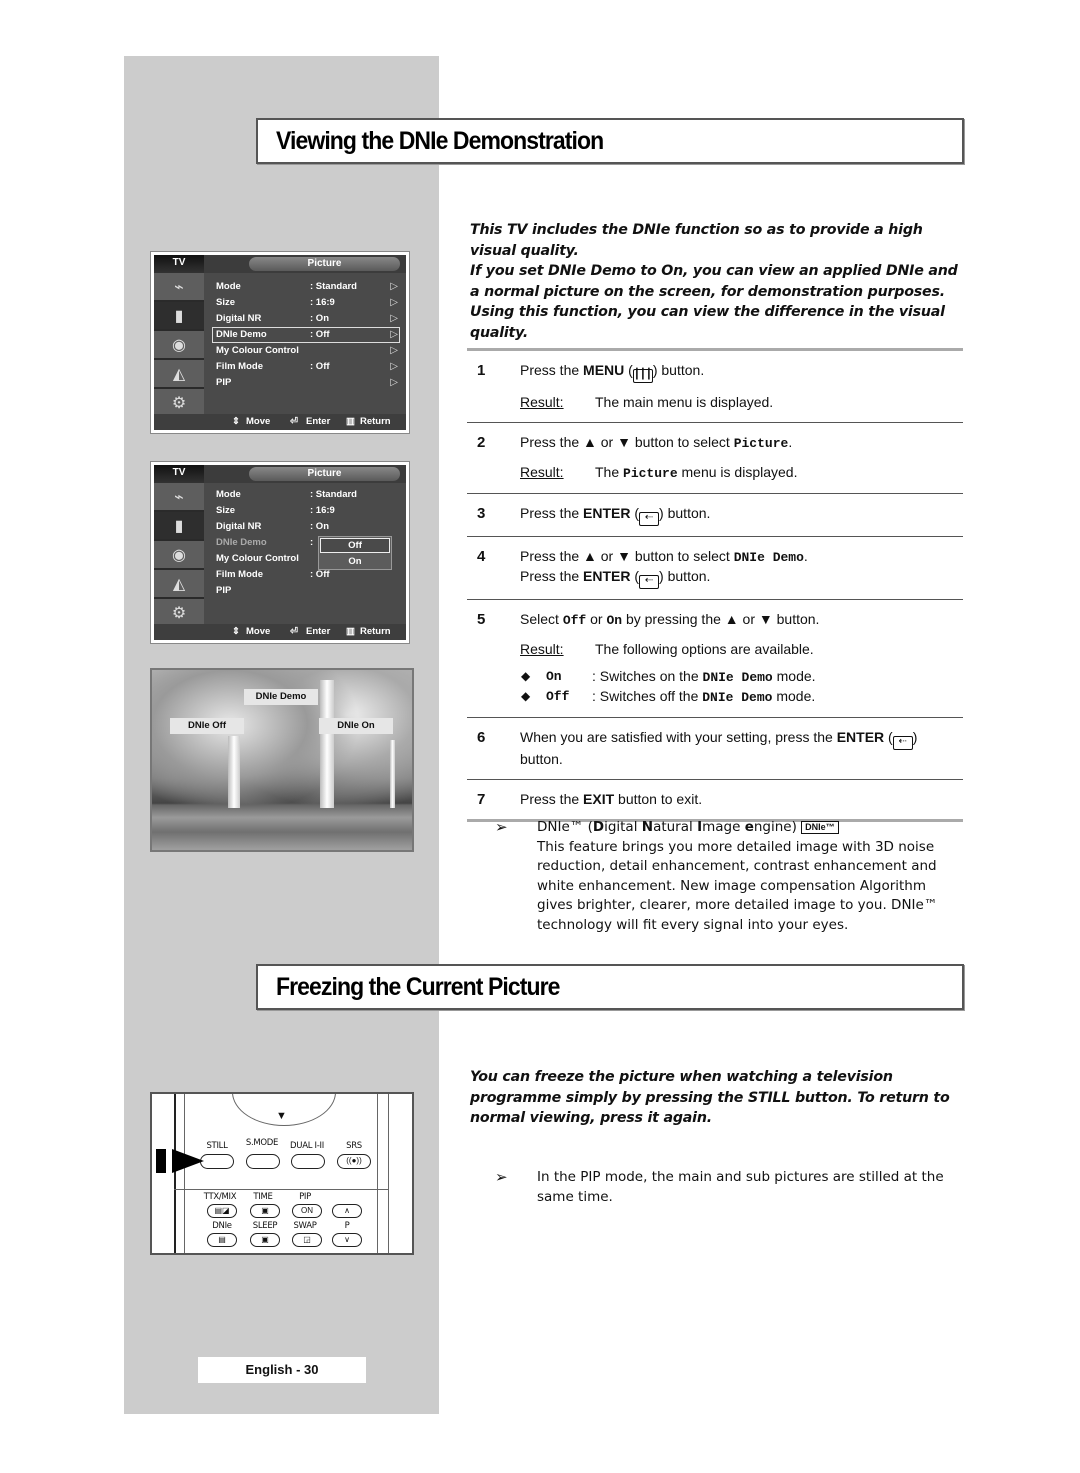 The image size is (1080, 1473). What do you see at coordinates (418, 987) in the screenshot?
I see `section-title-freeze-text: Freezing the Current Picture` at bounding box center [418, 987].